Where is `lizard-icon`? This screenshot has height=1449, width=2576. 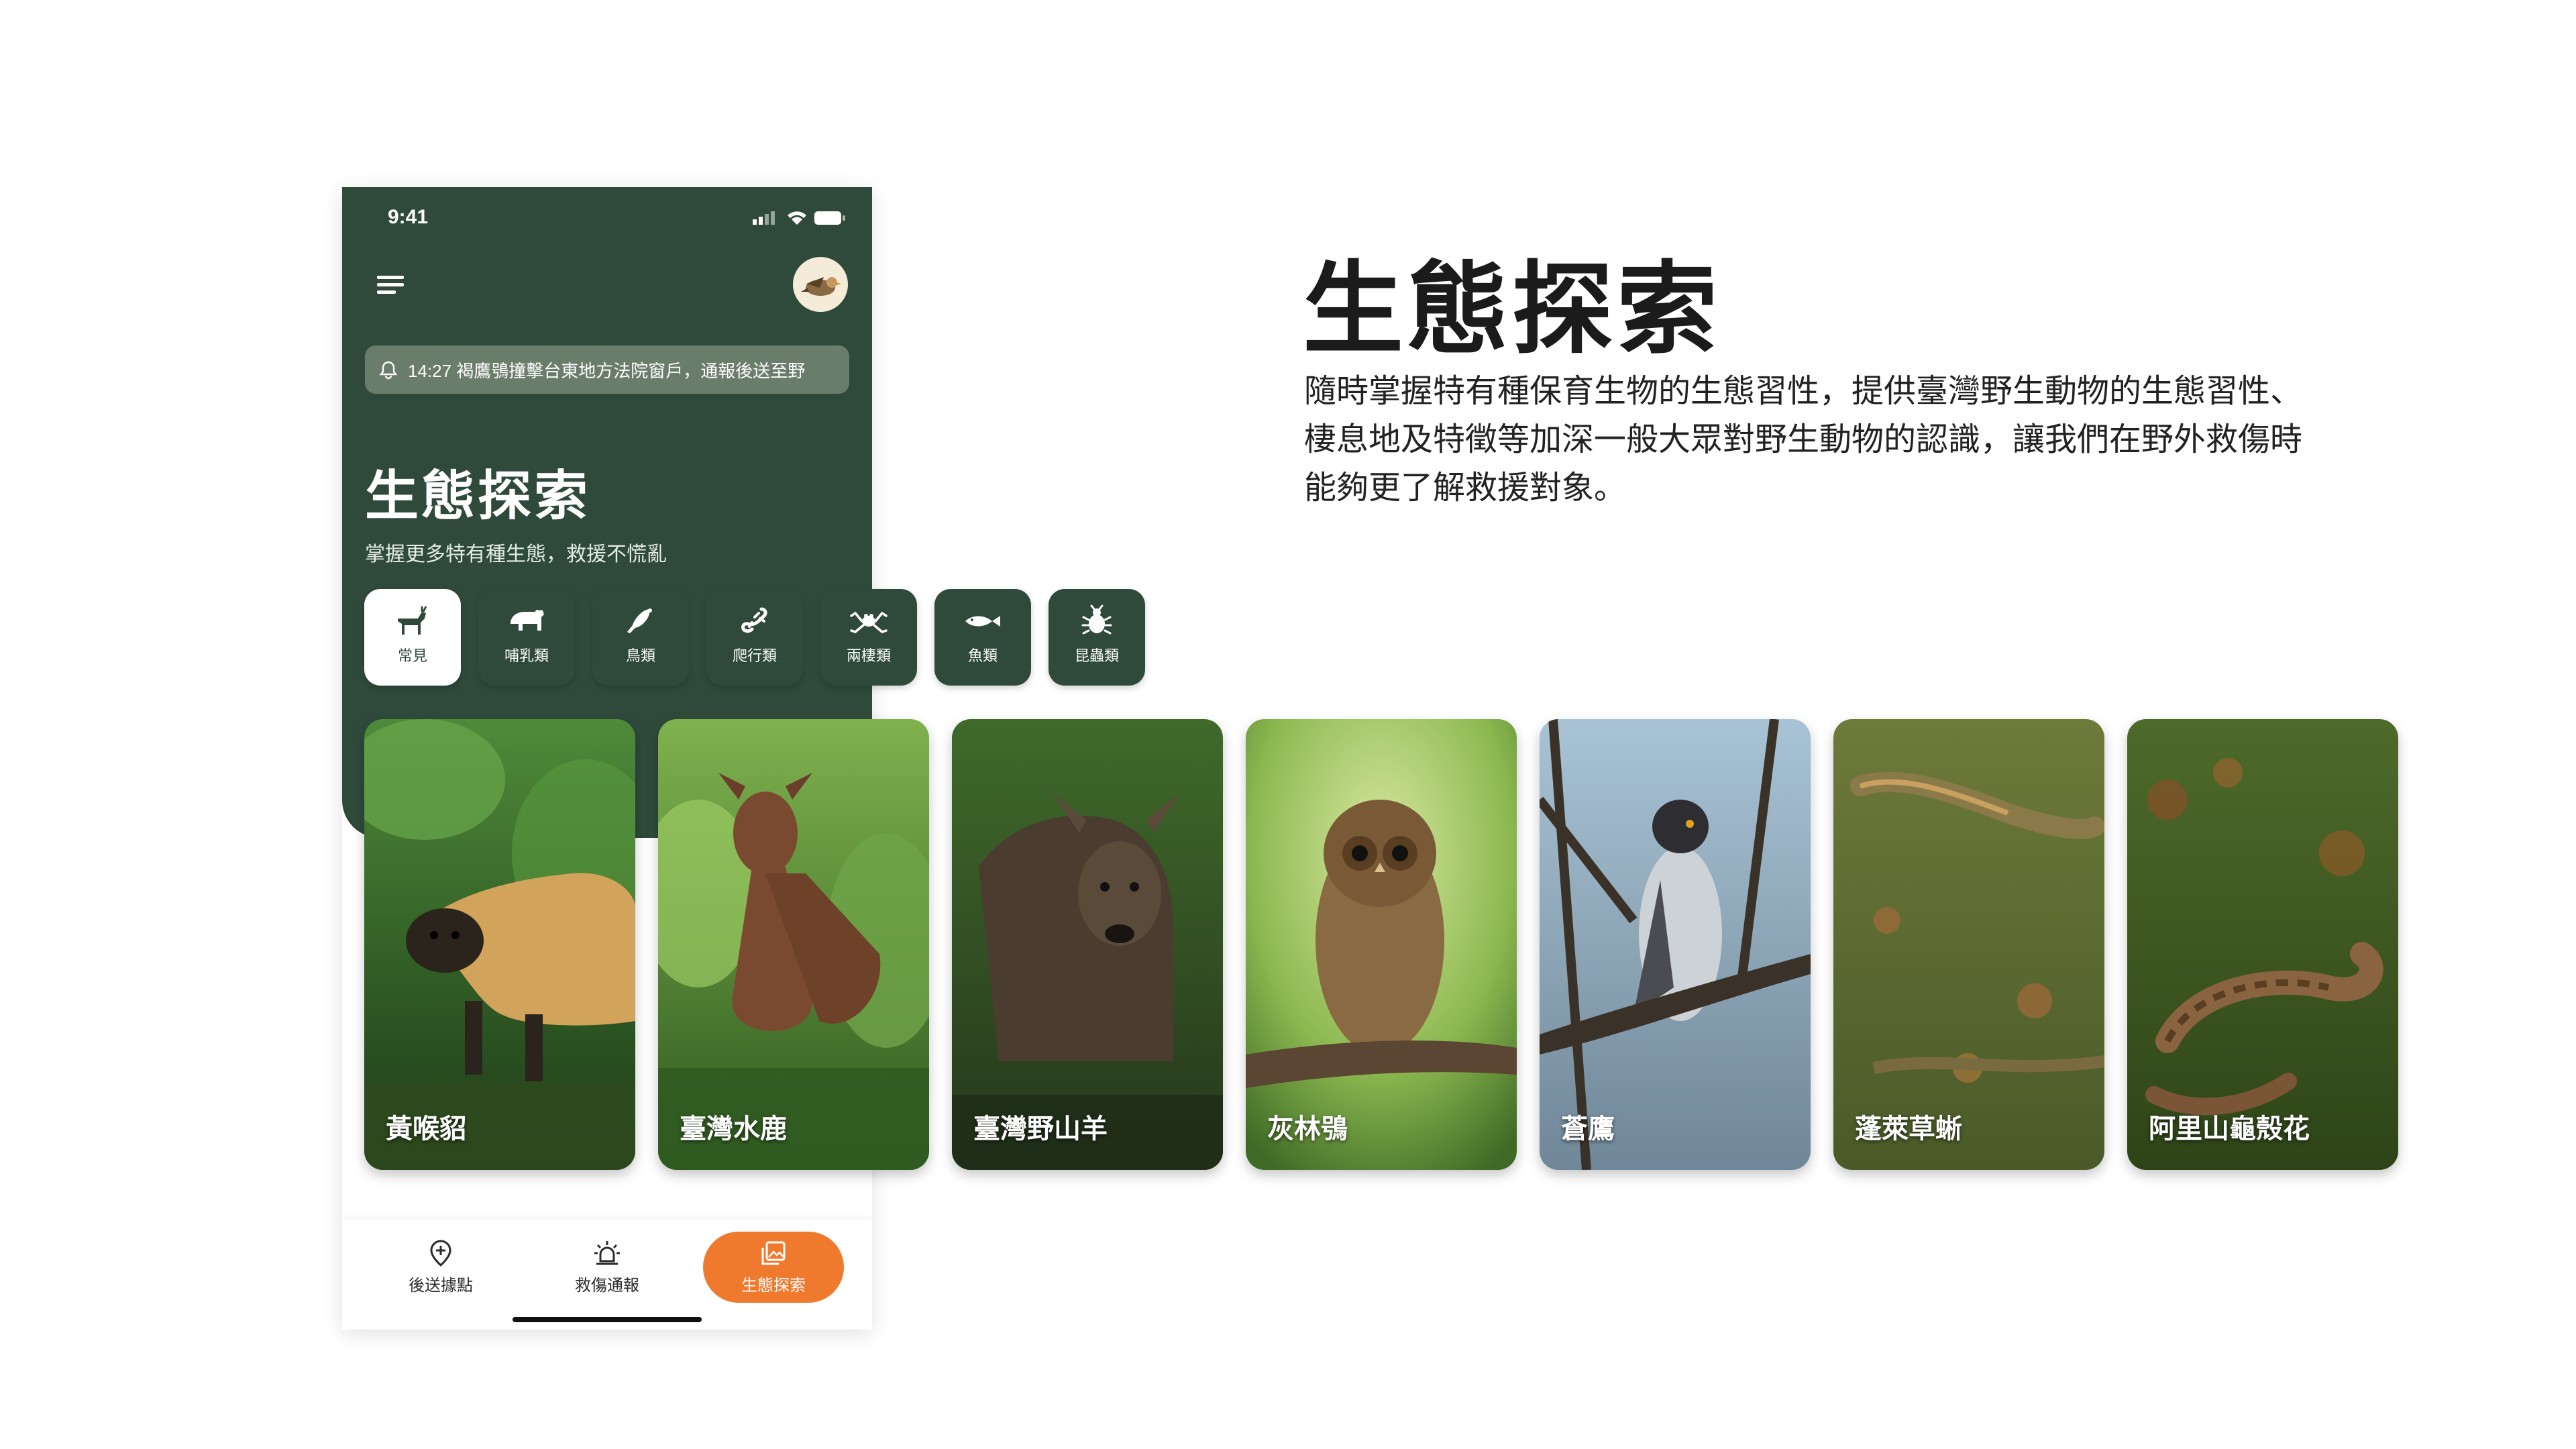 lizard-icon is located at coordinates (754, 620).